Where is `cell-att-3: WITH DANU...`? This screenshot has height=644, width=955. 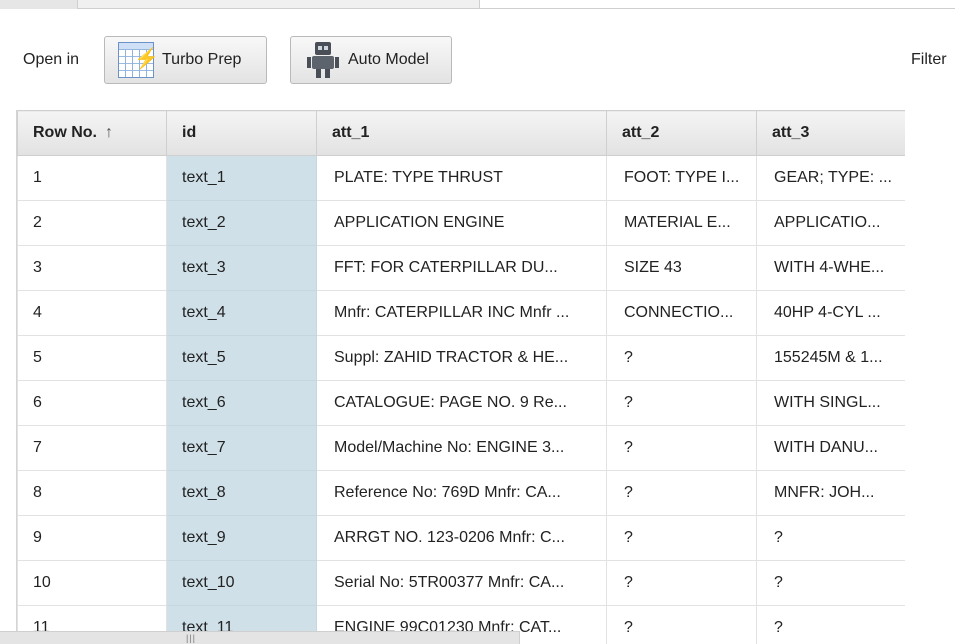 cell-att-3: WITH DANU... is located at coordinates (830, 448).